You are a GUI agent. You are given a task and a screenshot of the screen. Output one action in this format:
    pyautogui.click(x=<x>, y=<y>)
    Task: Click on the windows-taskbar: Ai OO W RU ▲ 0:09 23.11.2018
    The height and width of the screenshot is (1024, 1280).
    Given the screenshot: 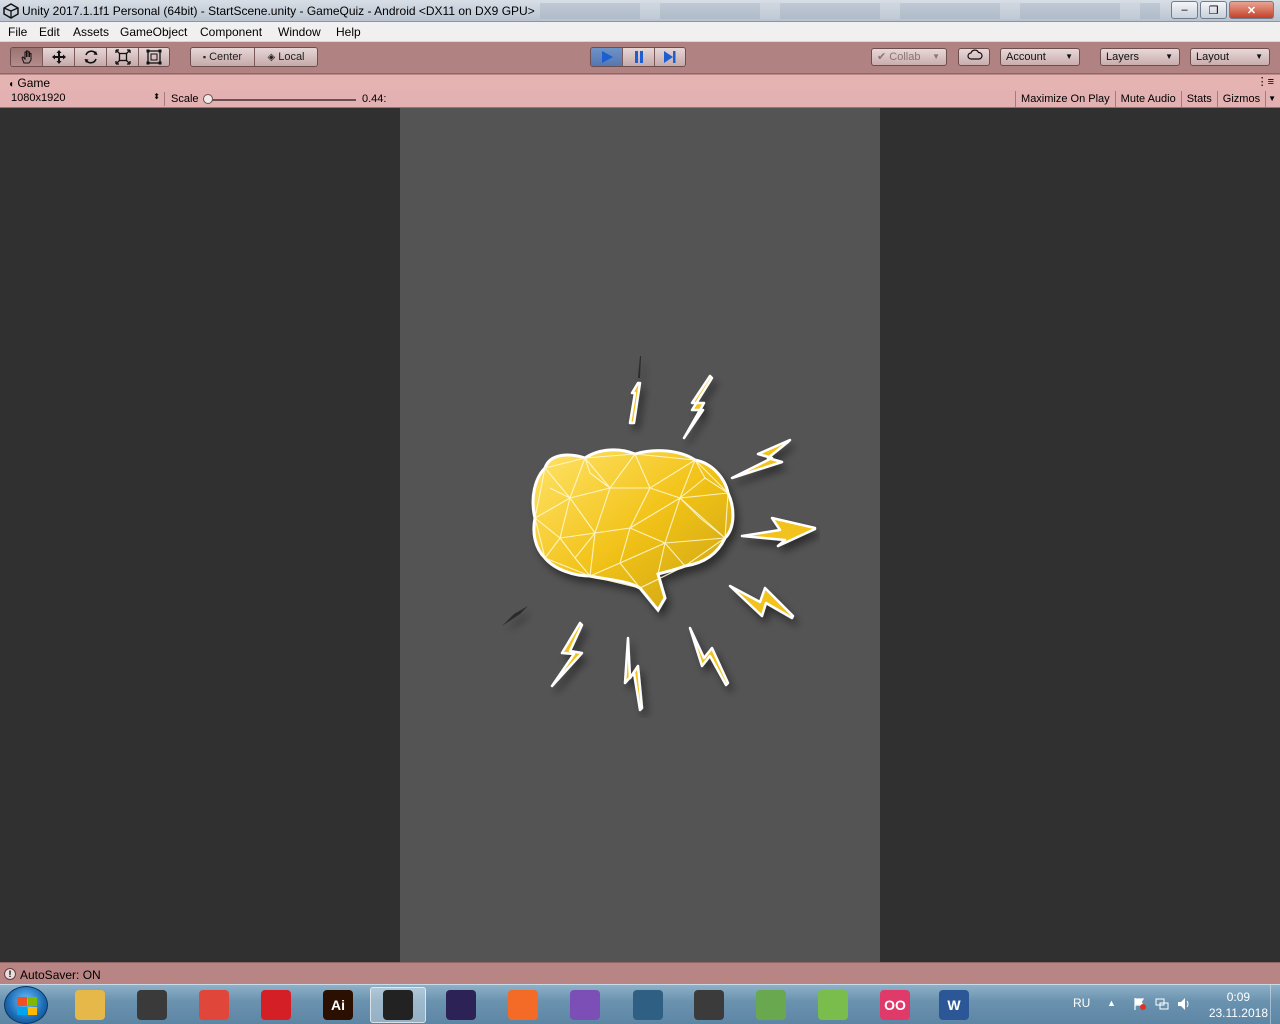 What is the action you would take?
    pyautogui.click(x=640, y=1004)
    